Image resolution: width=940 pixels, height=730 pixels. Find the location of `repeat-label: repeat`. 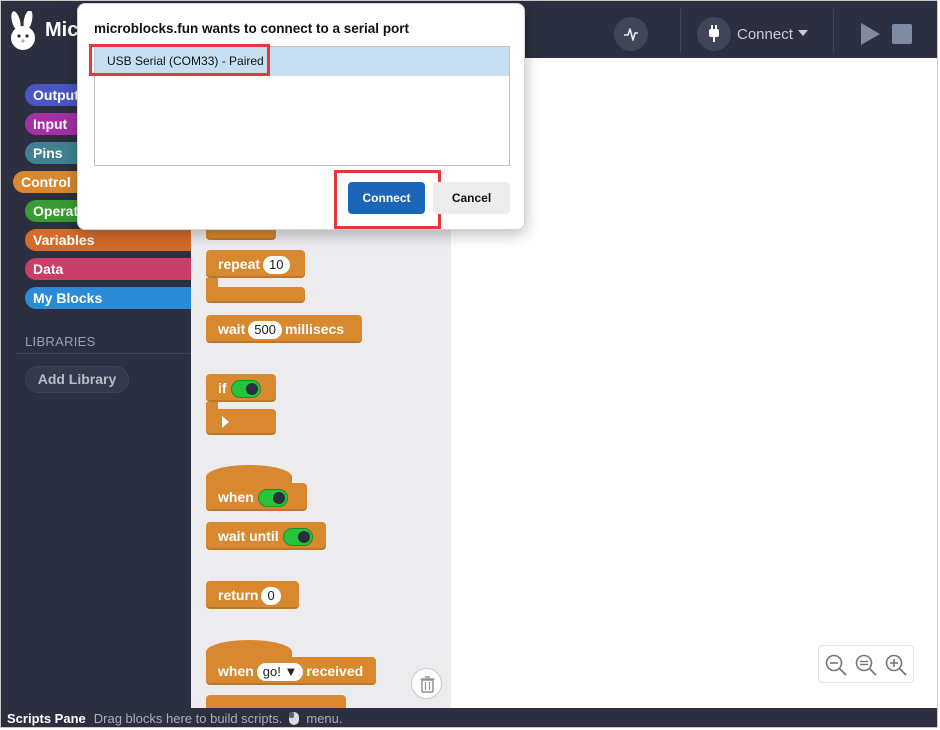

repeat-label: repeat is located at coordinates (239, 264).